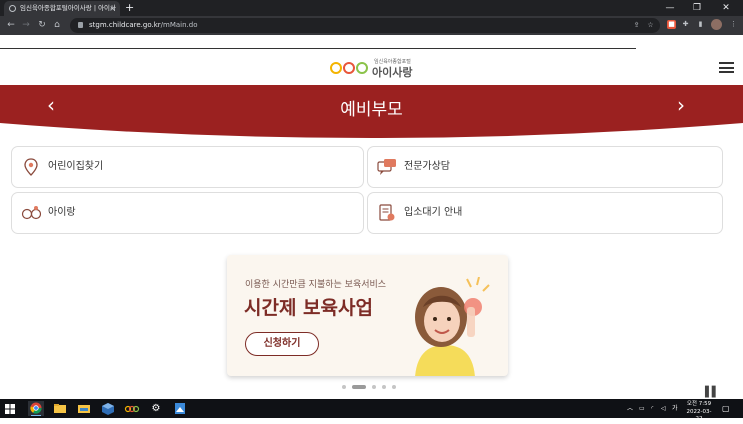 Image resolution: width=743 pixels, height=424 pixels. Describe the element at coordinates (642, 408) in the screenshot. I see `network-icon: ▭` at that location.